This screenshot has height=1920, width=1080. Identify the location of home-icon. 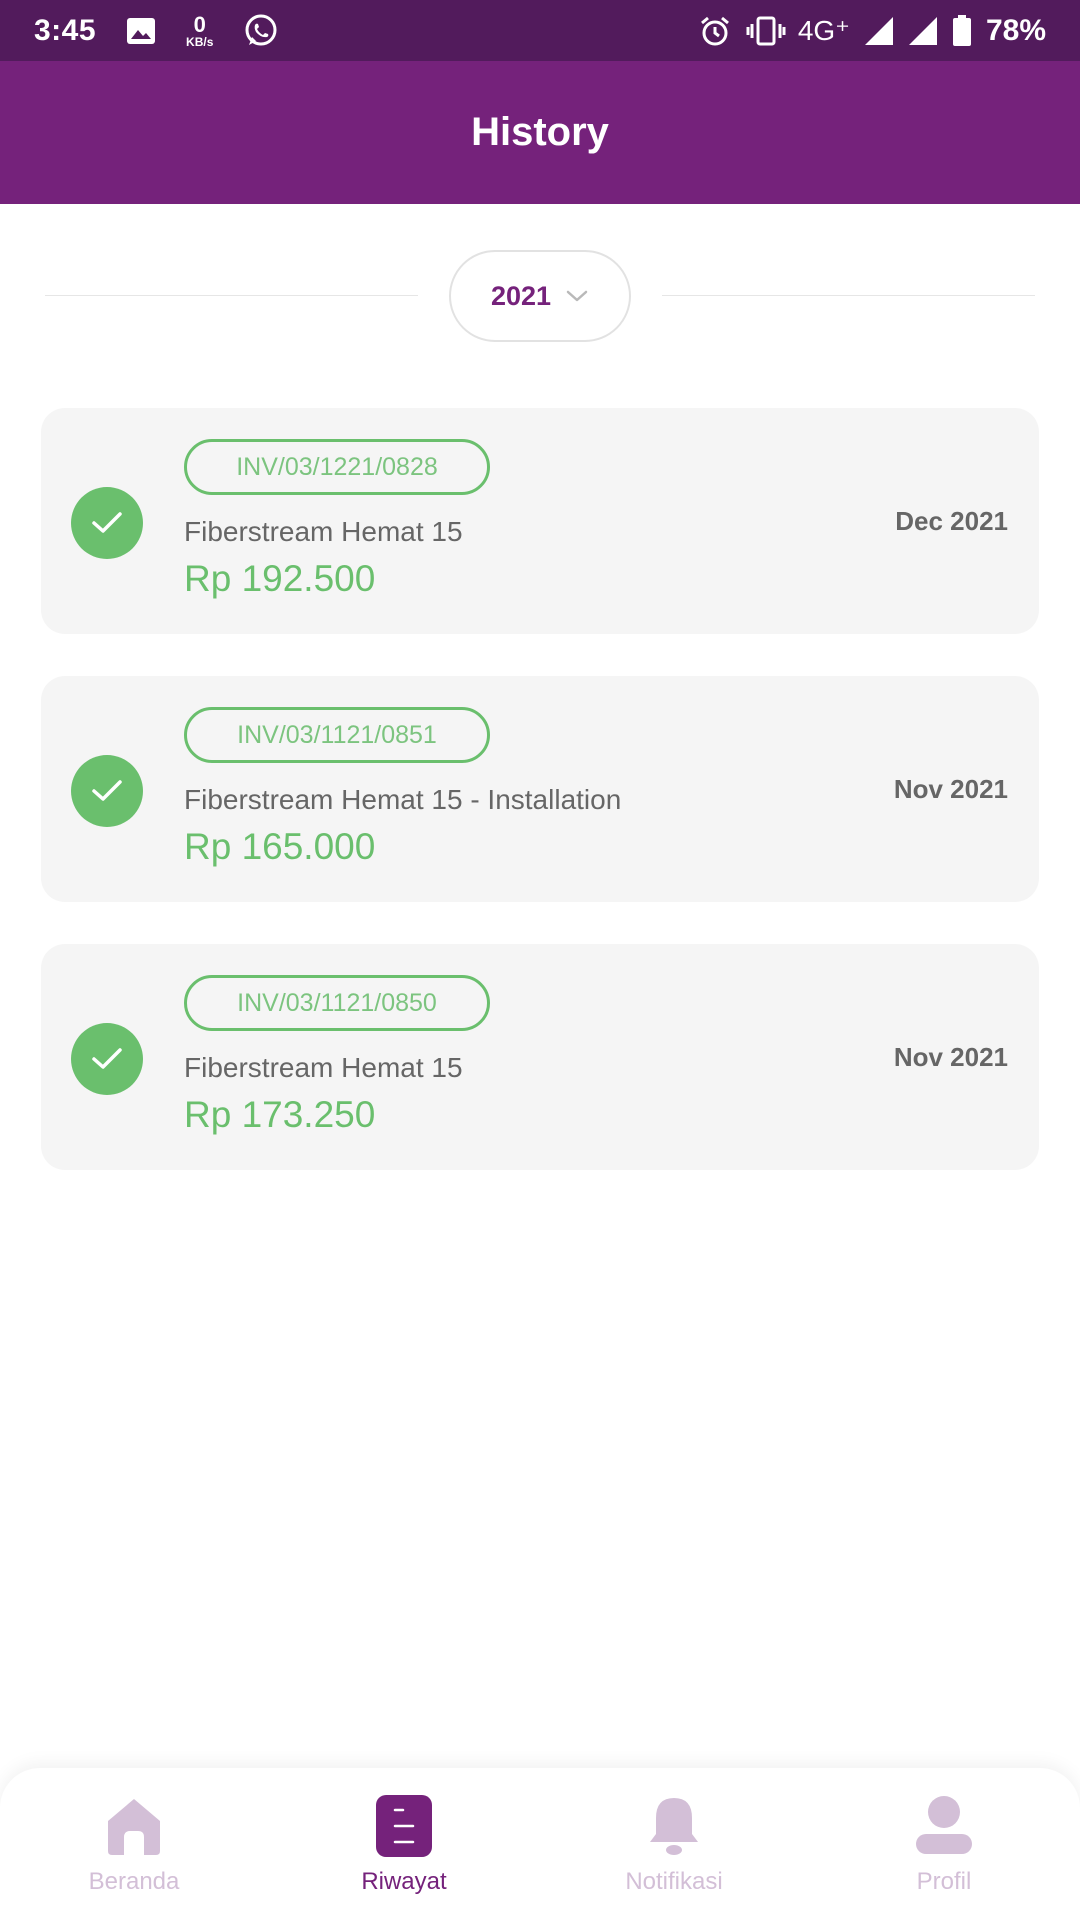
(134, 1826).